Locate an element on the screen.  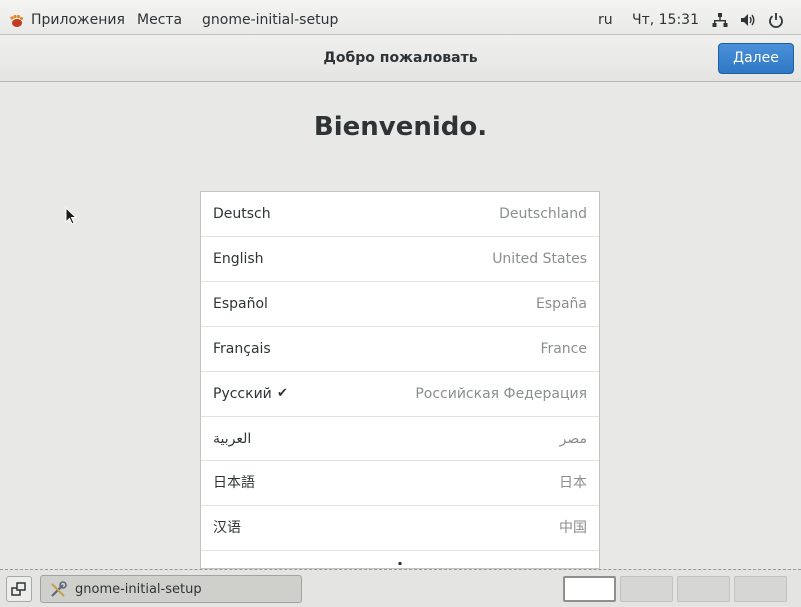
show-desktop-icon is located at coordinates (18, 589).